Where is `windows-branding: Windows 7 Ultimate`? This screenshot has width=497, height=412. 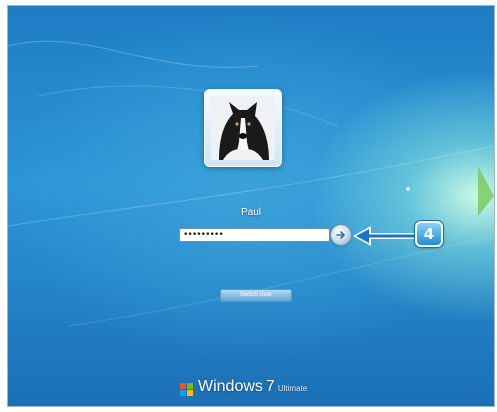 windows-branding: Windows 7 Ultimate is located at coordinates (243, 389).